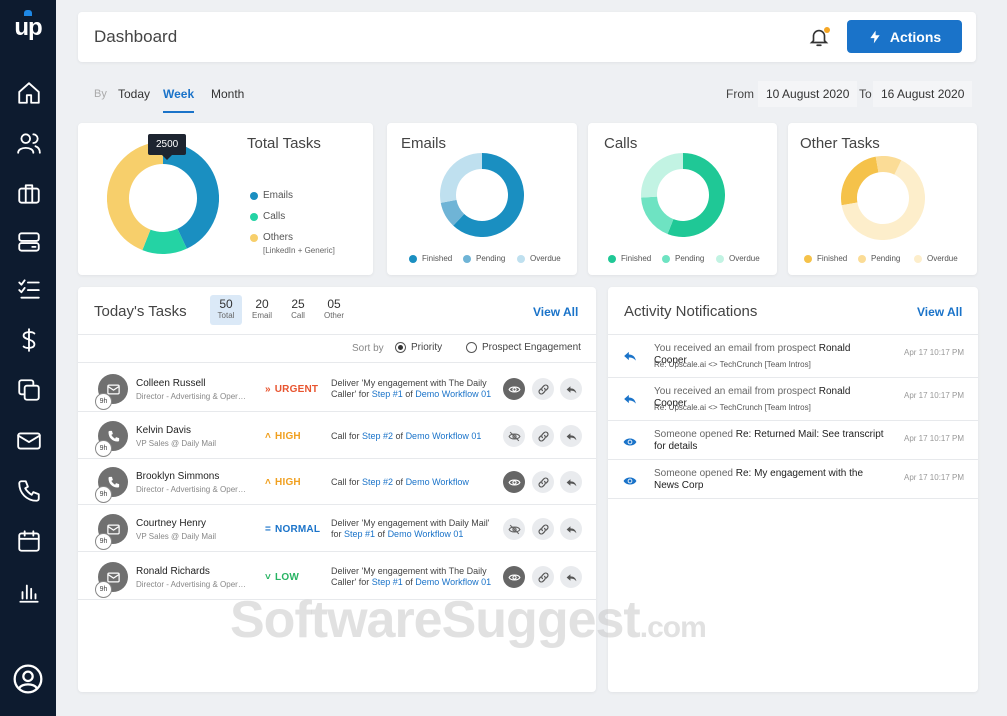  What do you see at coordinates (28, 679) in the screenshot?
I see `user-circle-icon` at bounding box center [28, 679].